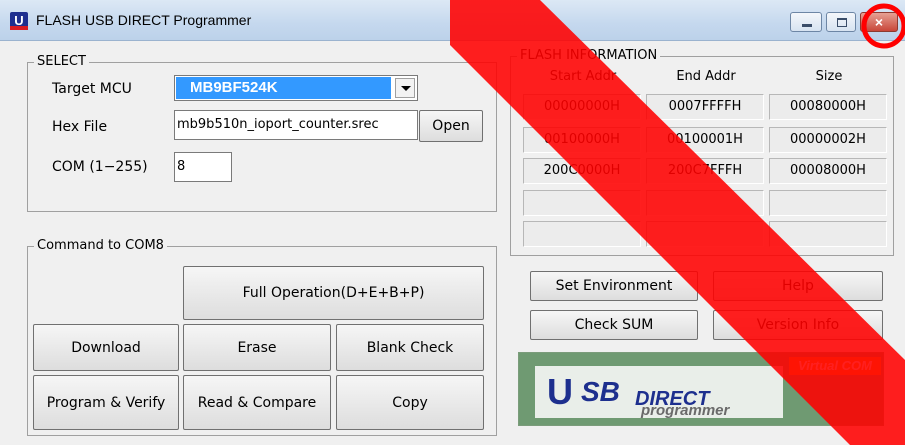 This screenshot has height=445, width=905. I want to click on download-button: Download, so click(106, 347).